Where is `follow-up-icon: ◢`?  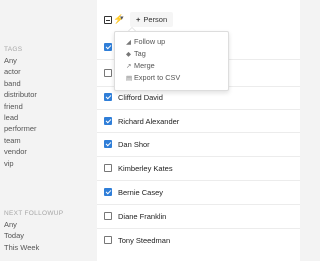 follow-up-icon: ◢ is located at coordinates (128, 42).